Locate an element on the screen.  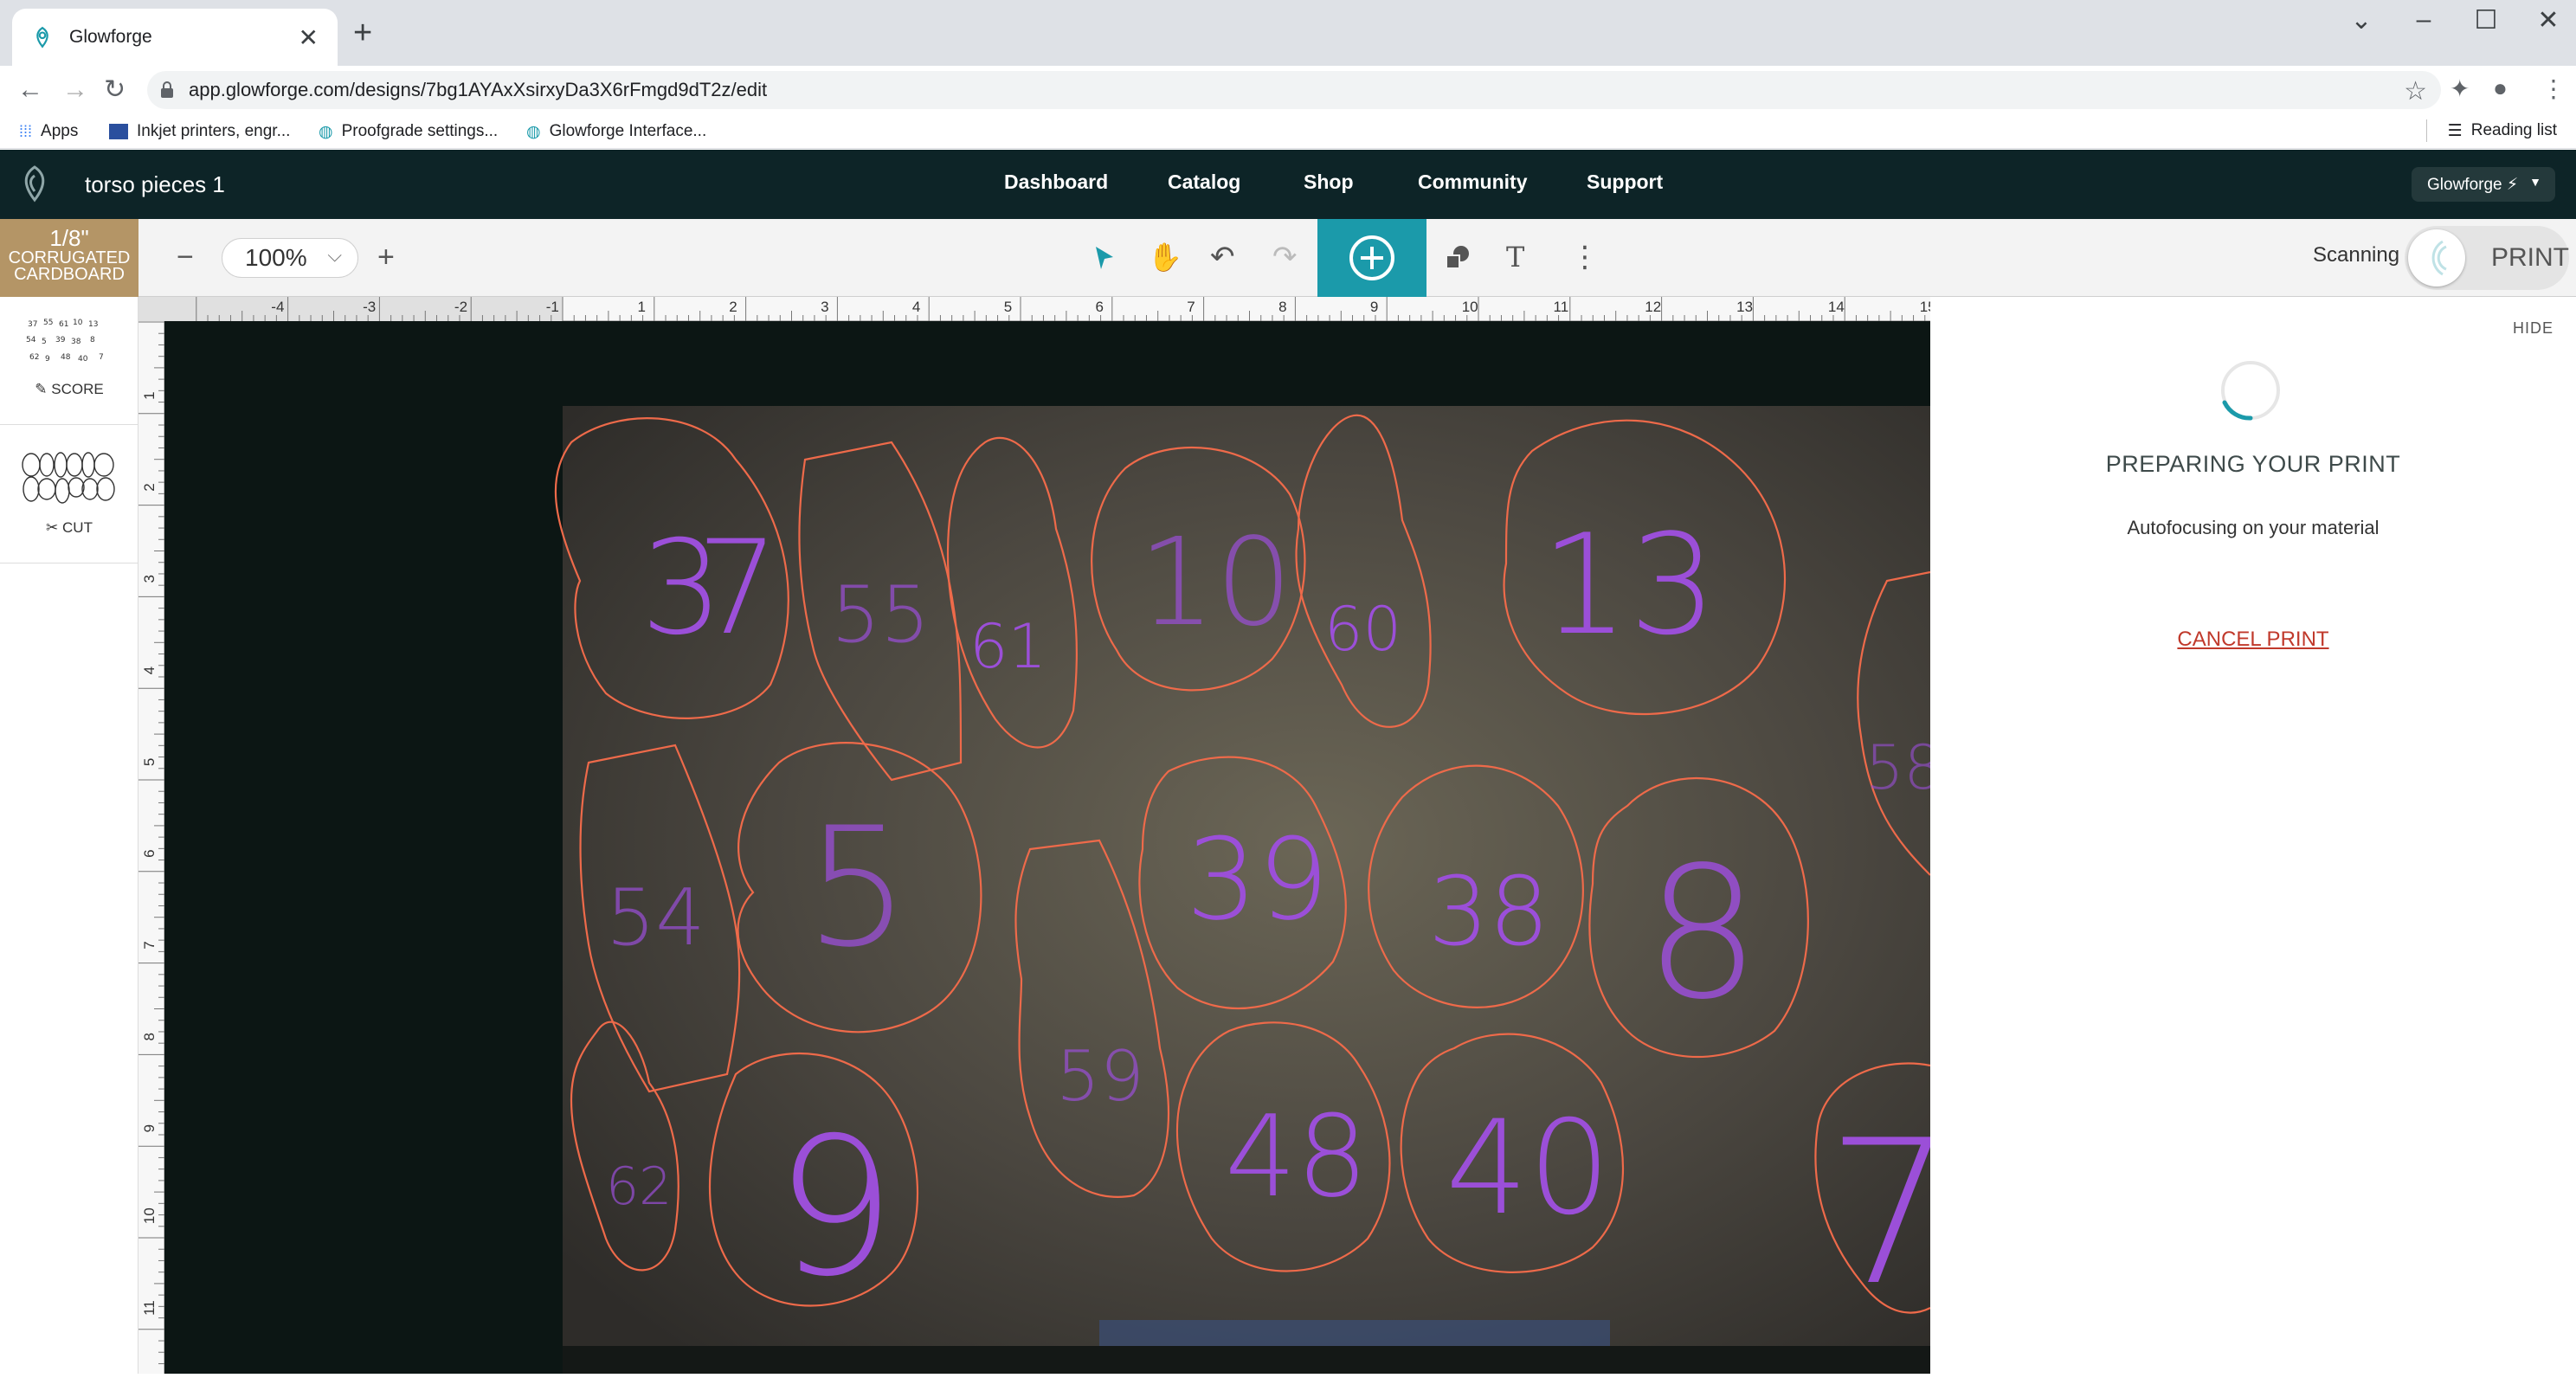
bookmark-apps: ⁞⁞⁞ Apps is located at coordinates (48, 131).